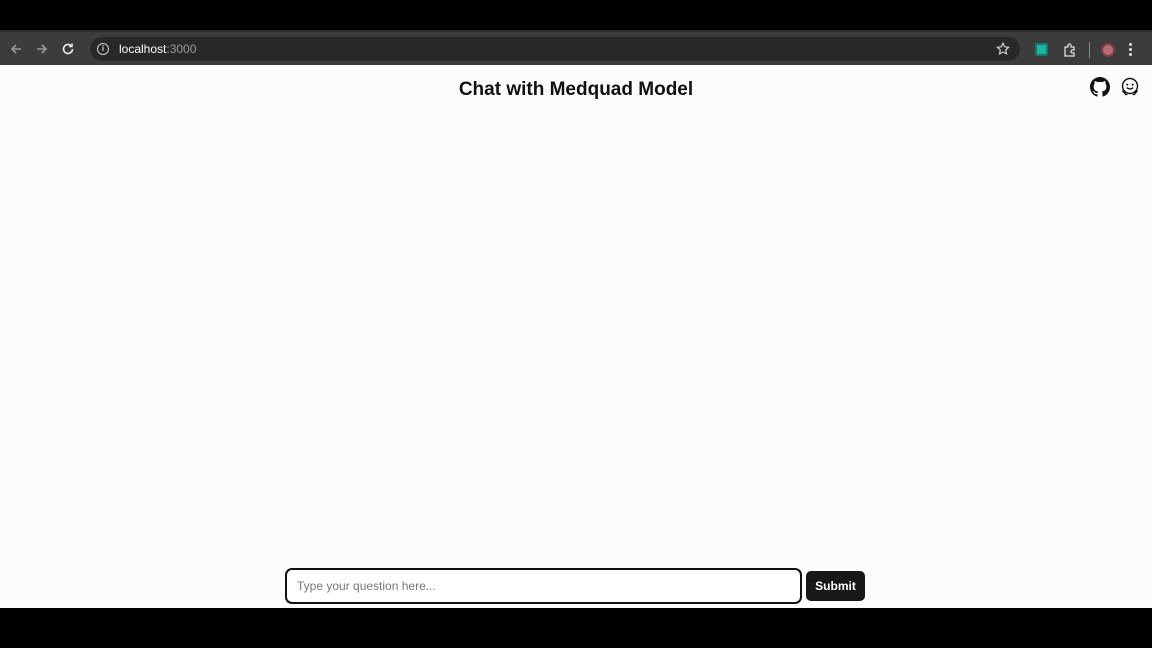 The width and height of the screenshot is (1152, 648). What do you see at coordinates (1081, 49) in the screenshot?
I see `toolbar-actions` at bounding box center [1081, 49].